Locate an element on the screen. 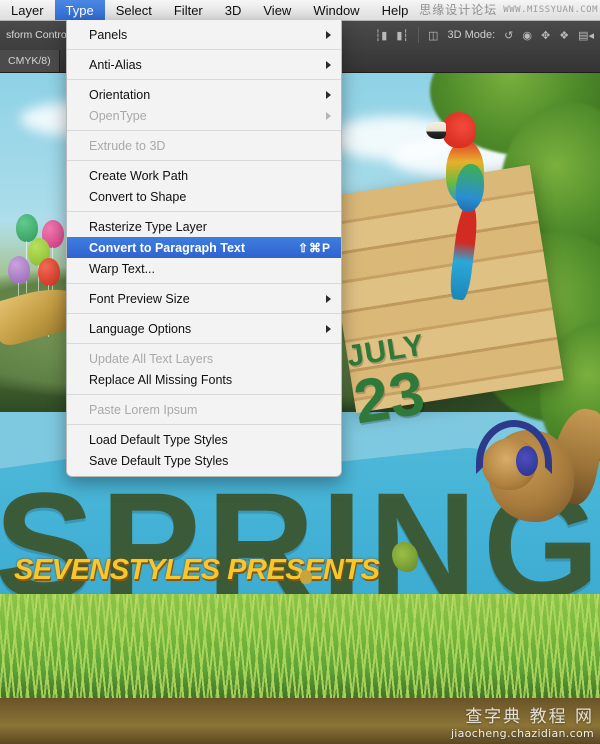 Image resolution: width=600 pixels, height=744 pixels. menu-item-label: Rasterize Type Layer is located at coordinates (148, 226).